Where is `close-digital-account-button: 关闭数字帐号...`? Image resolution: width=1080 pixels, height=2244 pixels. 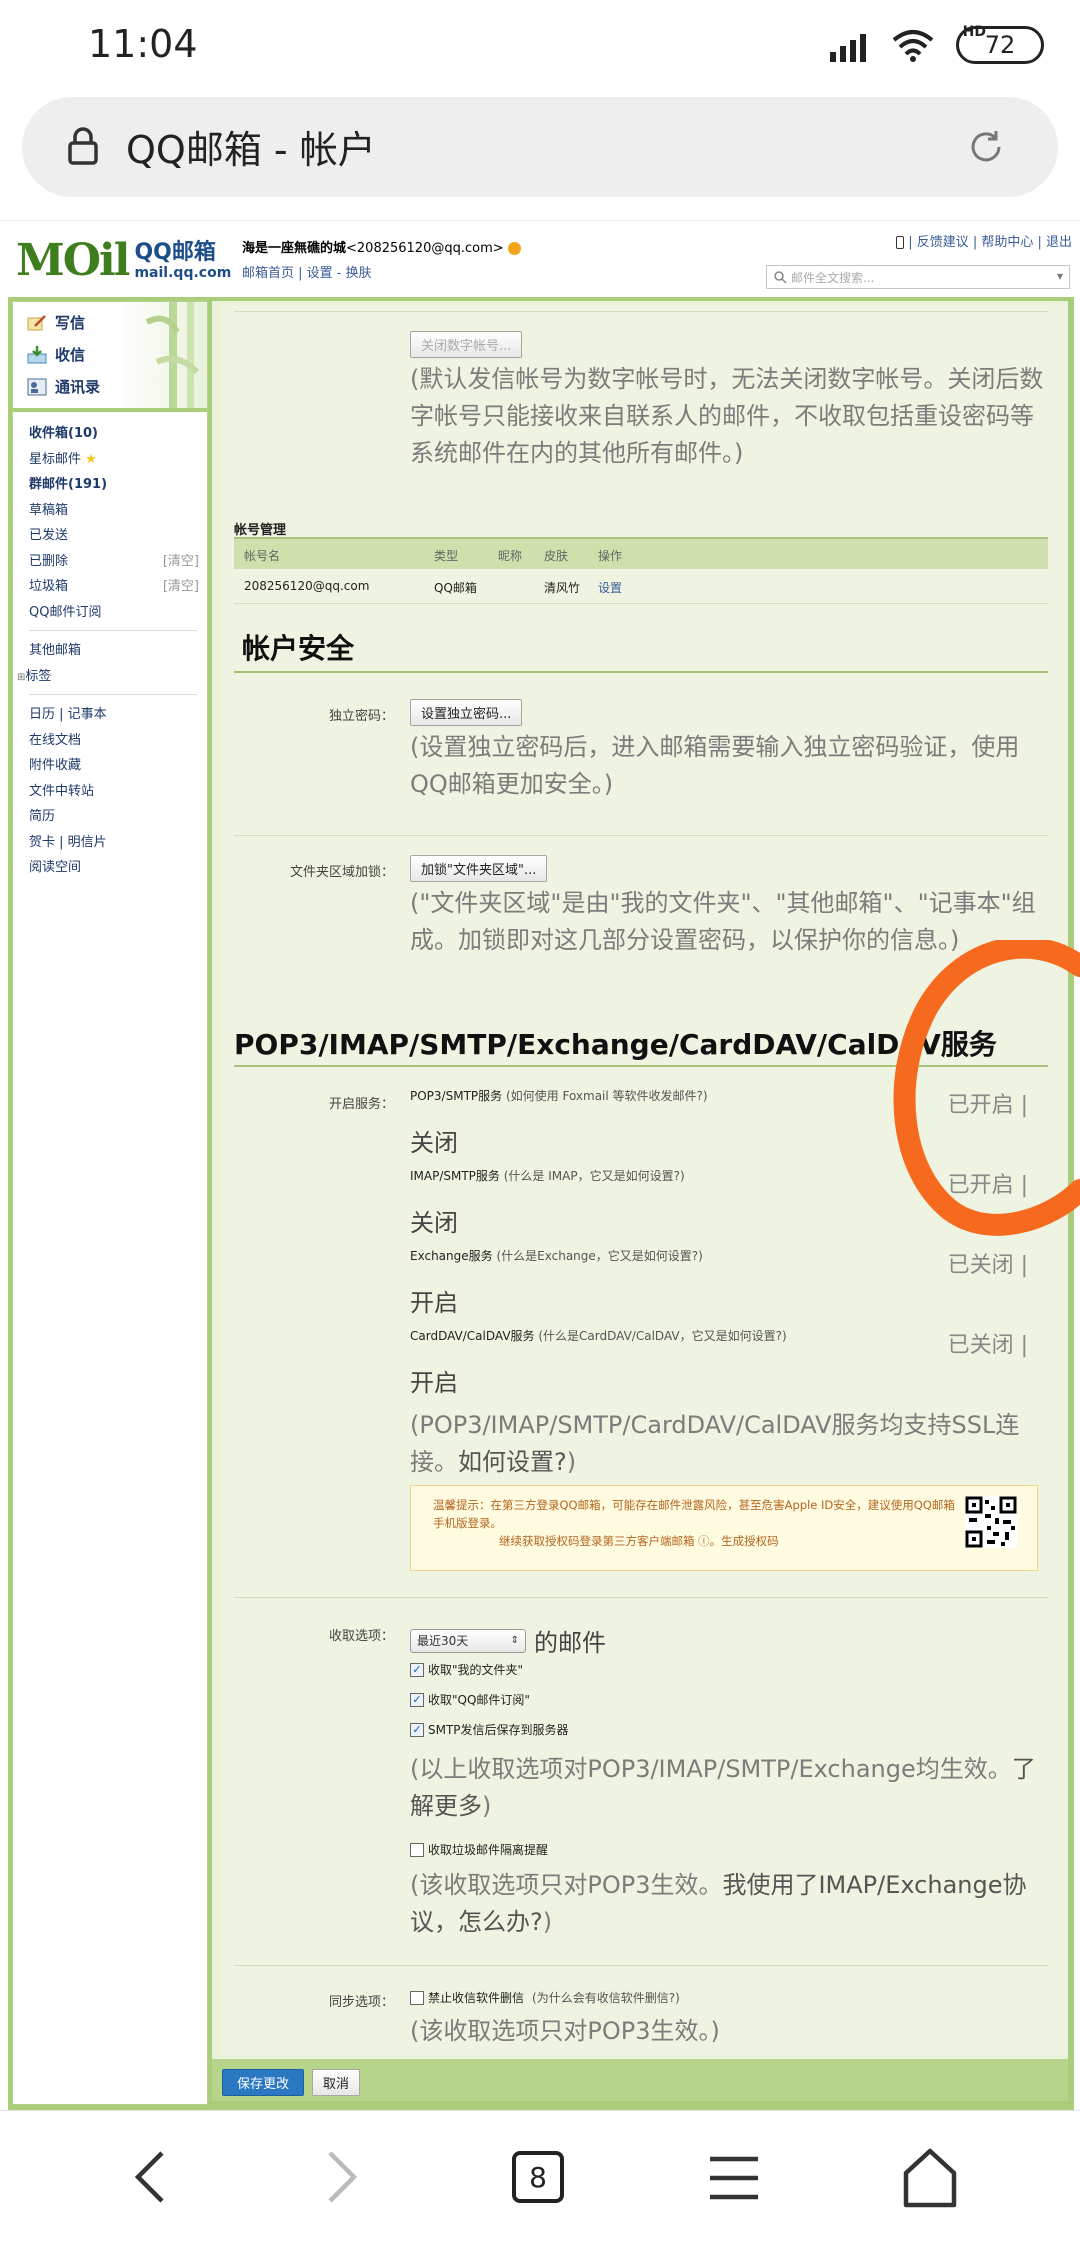
close-digital-account-button: 关闭数字帐号... is located at coordinates (466, 344).